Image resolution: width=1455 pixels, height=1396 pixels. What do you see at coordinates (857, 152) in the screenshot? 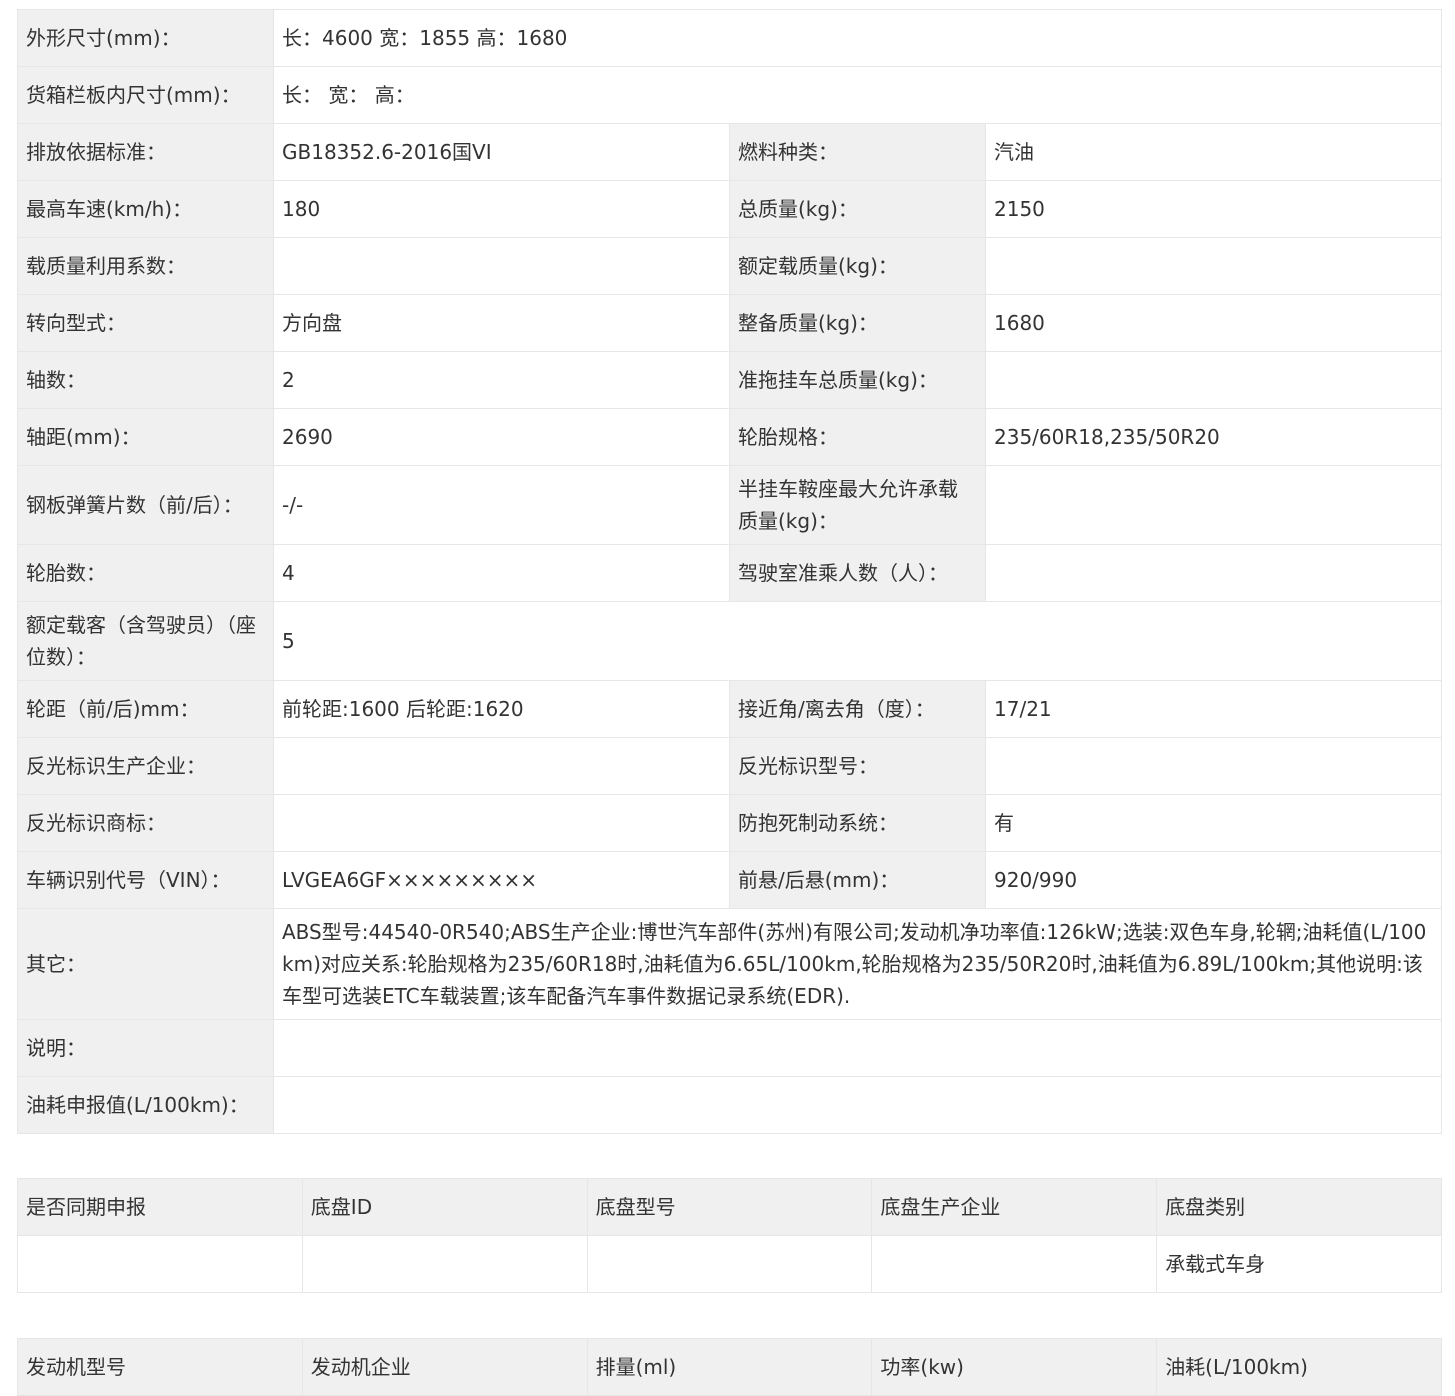
I see `fuel-label: 燃料种类：` at bounding box center [857, 152].